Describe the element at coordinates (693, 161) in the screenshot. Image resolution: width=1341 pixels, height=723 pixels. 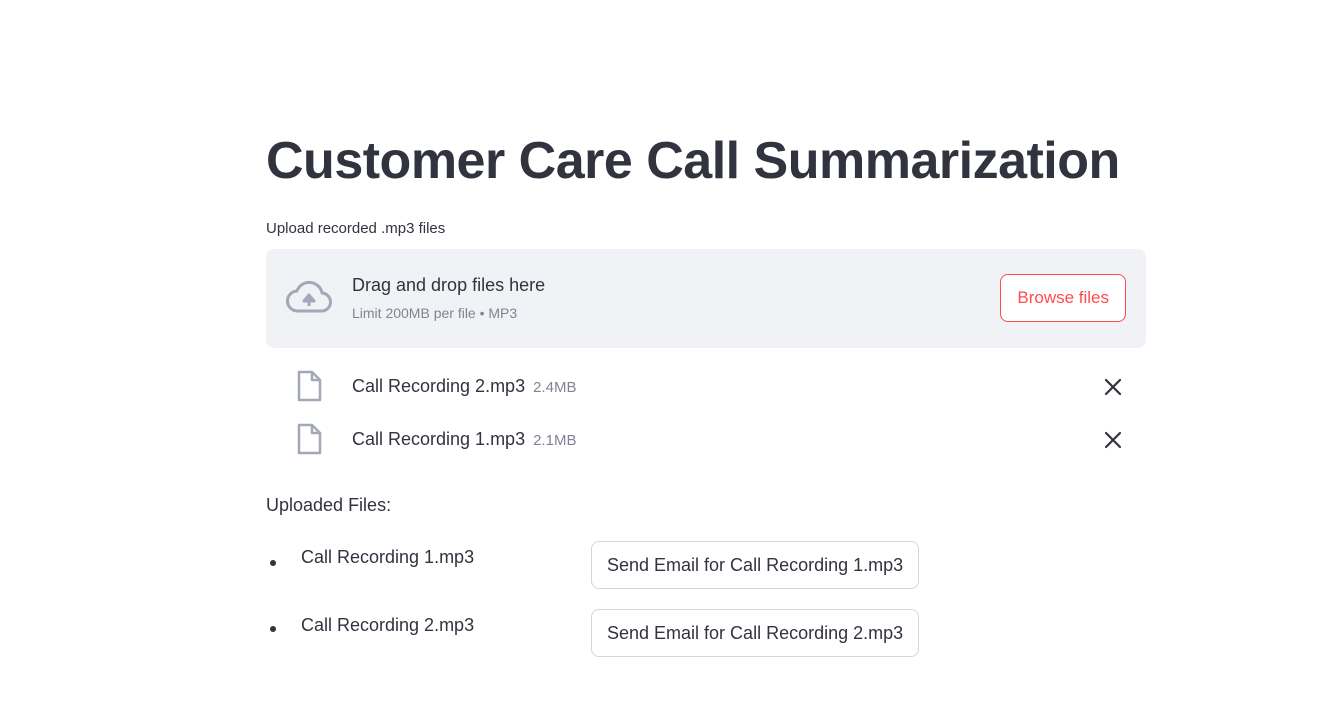
I see `page-title: Customer Care Call Summarization` at that location.